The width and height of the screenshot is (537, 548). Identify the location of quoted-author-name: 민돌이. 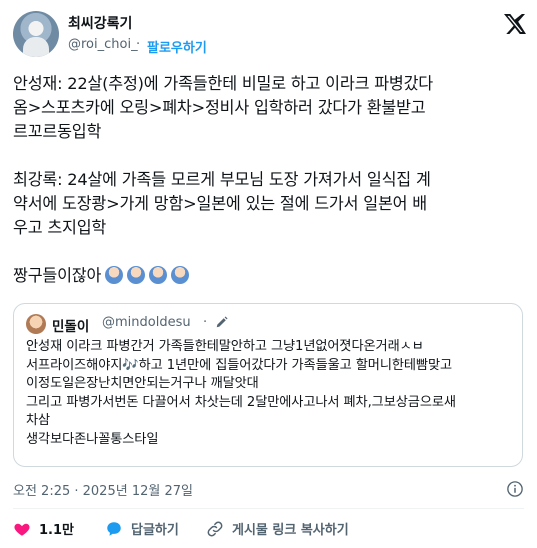
(70, 325).